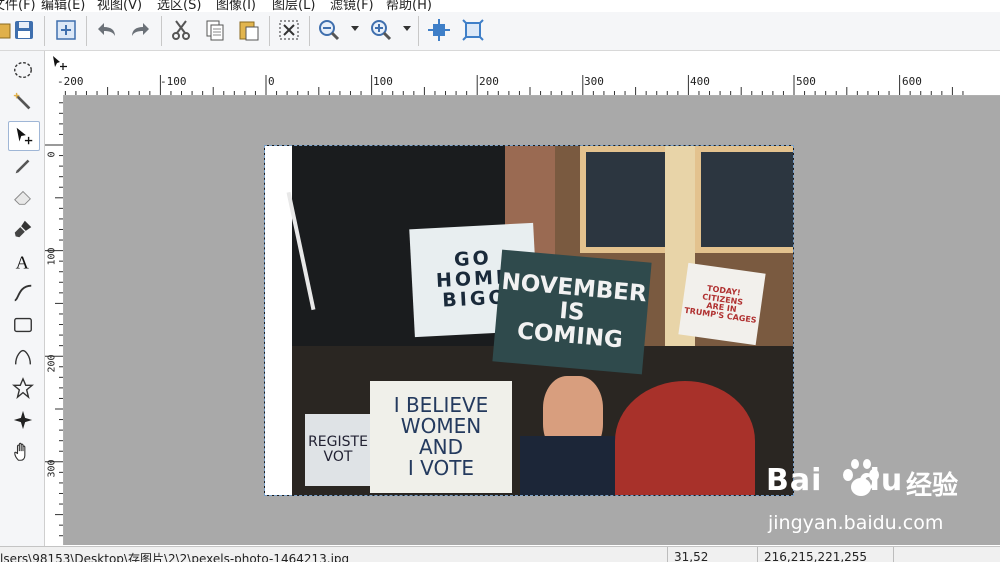 The image size is (1000, 562). I want to click on menu-help: 帮助(H), so click(409, 6).